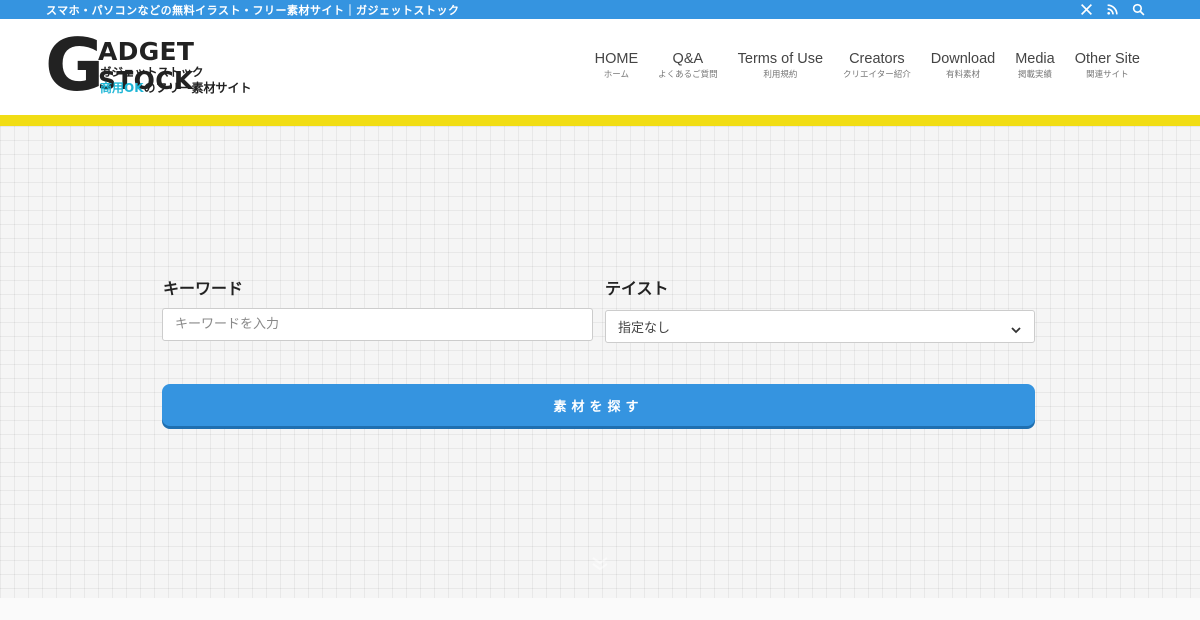  What do you see at coordinates (600, 609) in the screenshot?
I see `footer-strip` at bounding box center [600, 609].